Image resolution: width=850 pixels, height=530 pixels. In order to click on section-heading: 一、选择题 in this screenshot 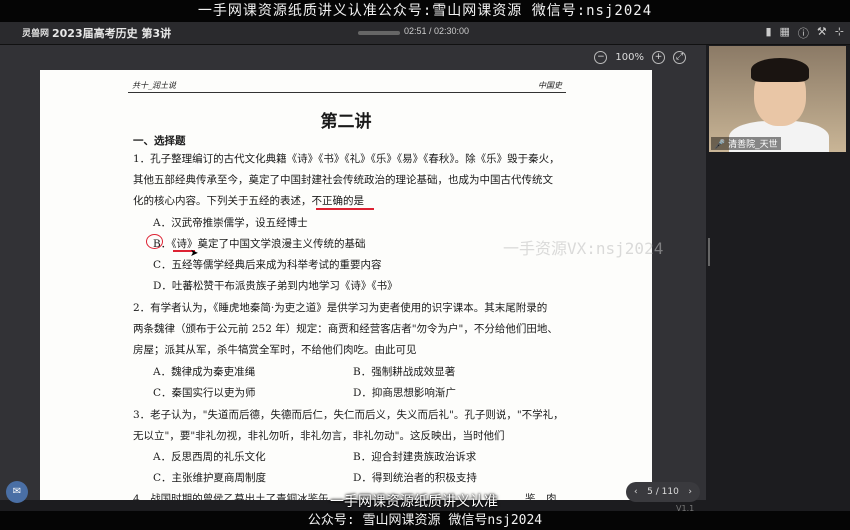, I will do `click(159, 141)`.